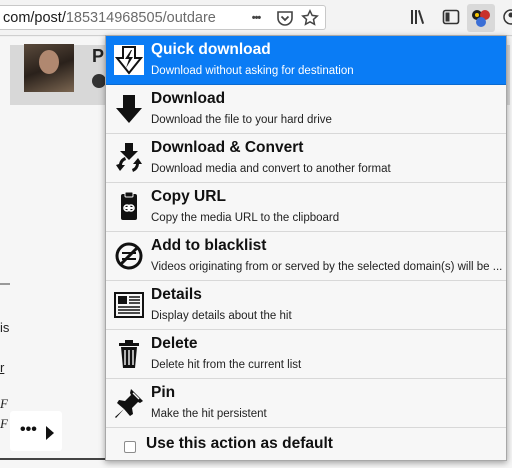  I want to click on menu-item-title: Pin, so click(163, 392).